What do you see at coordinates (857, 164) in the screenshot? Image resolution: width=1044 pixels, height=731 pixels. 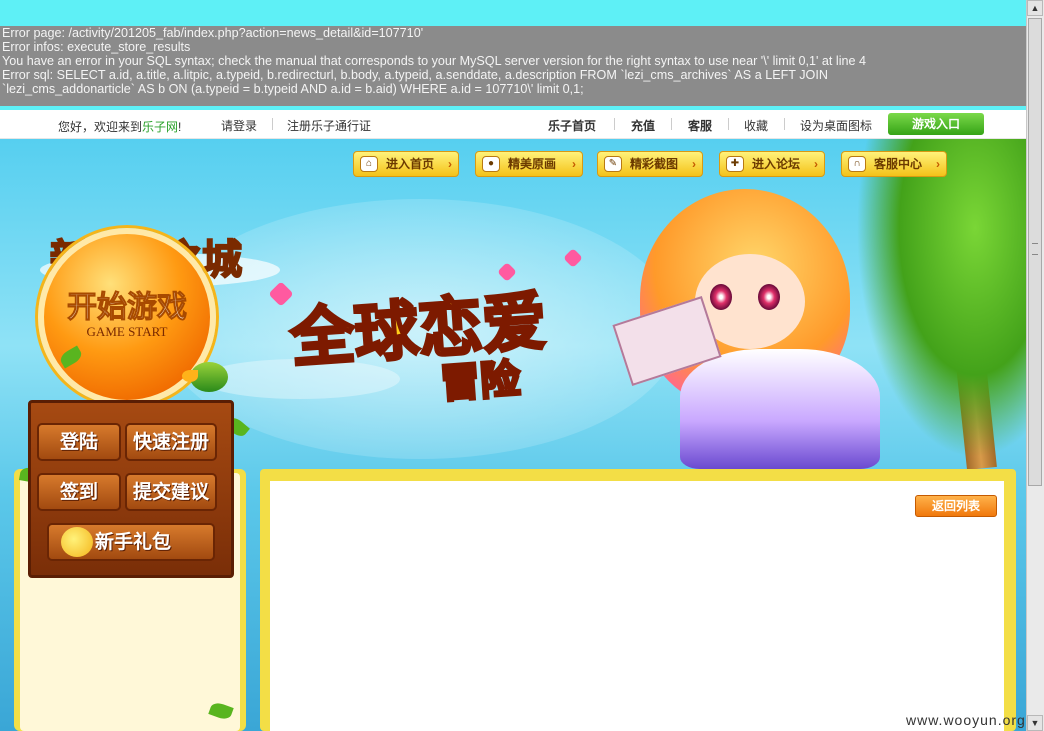 I see `headset-icon: ∩` at bounding box center [857, 164].